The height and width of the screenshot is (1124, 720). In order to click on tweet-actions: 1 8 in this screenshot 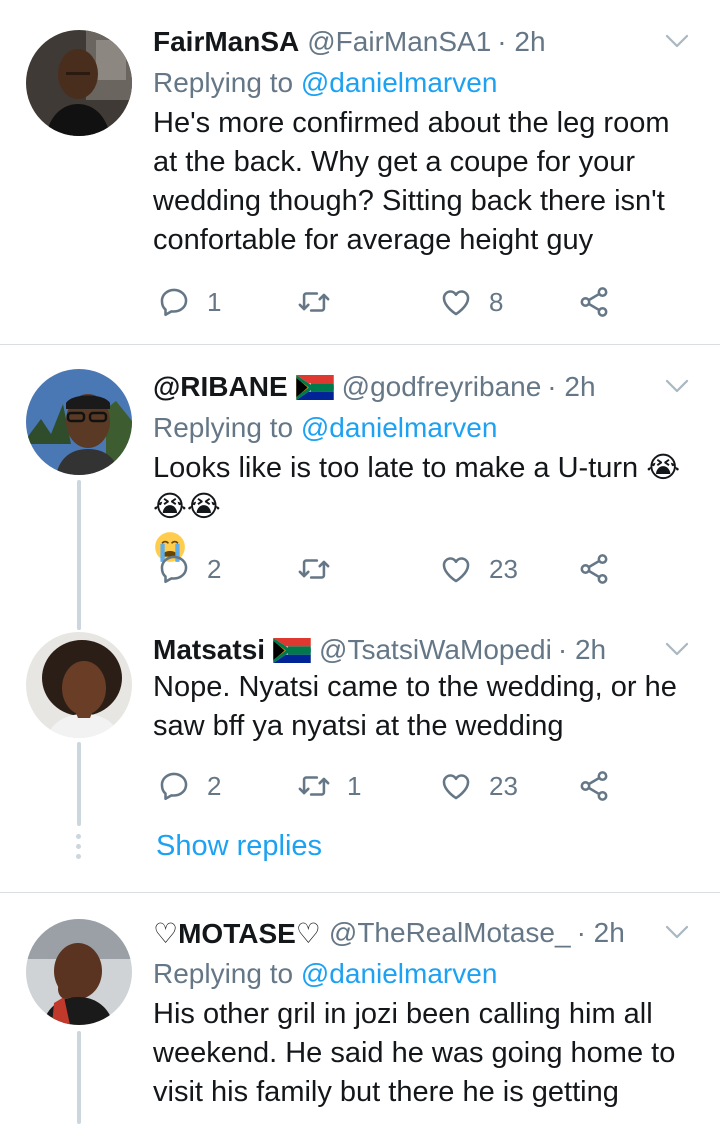, I will do `click(393, 302)`.